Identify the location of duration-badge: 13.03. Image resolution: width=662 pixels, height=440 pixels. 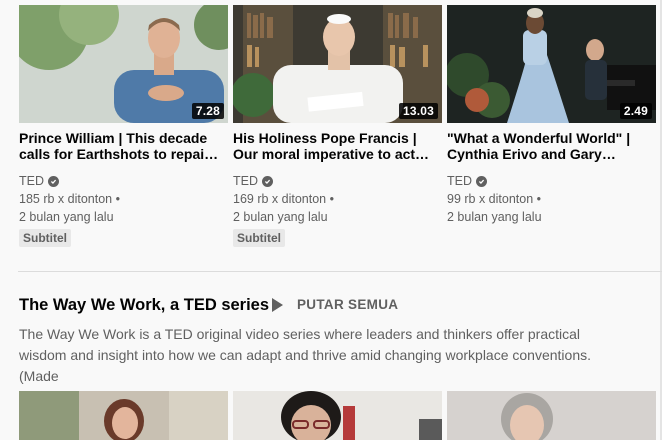
(418, 111).